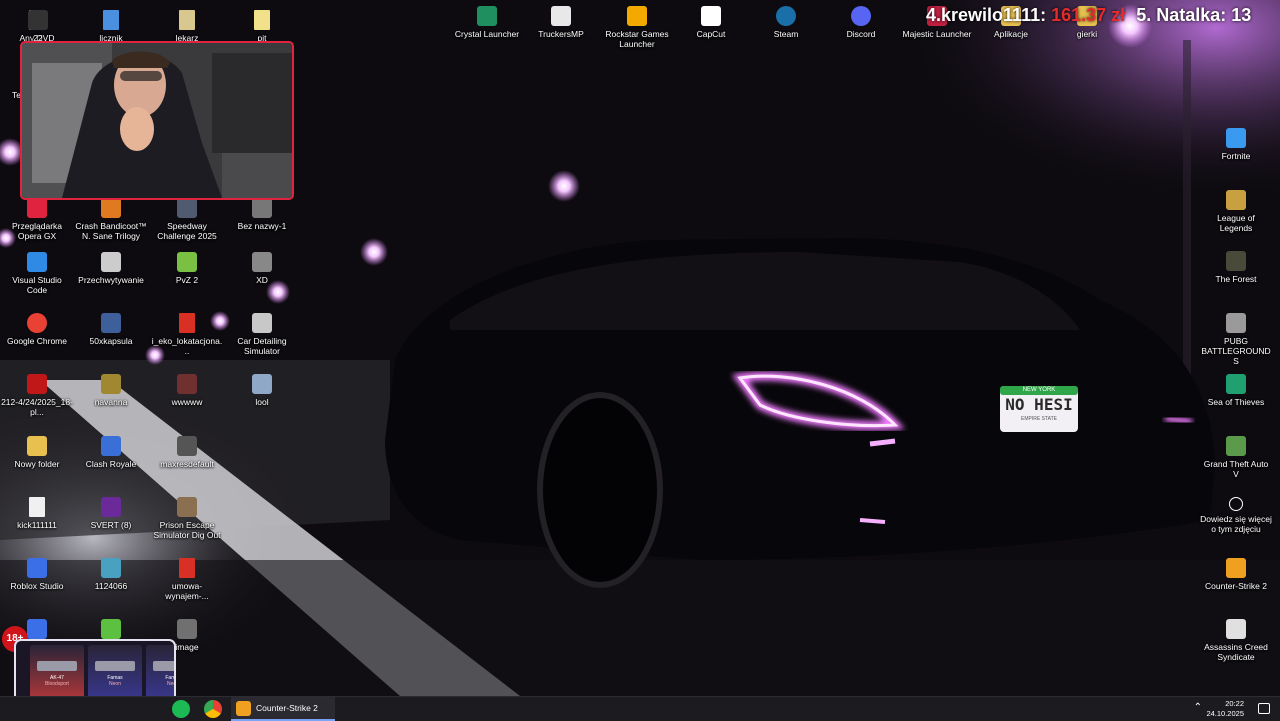  What do you see at coordinates (37, 629) in the screenshot?
I see `roblox-studio-icon` at bounding box center [37, 629].